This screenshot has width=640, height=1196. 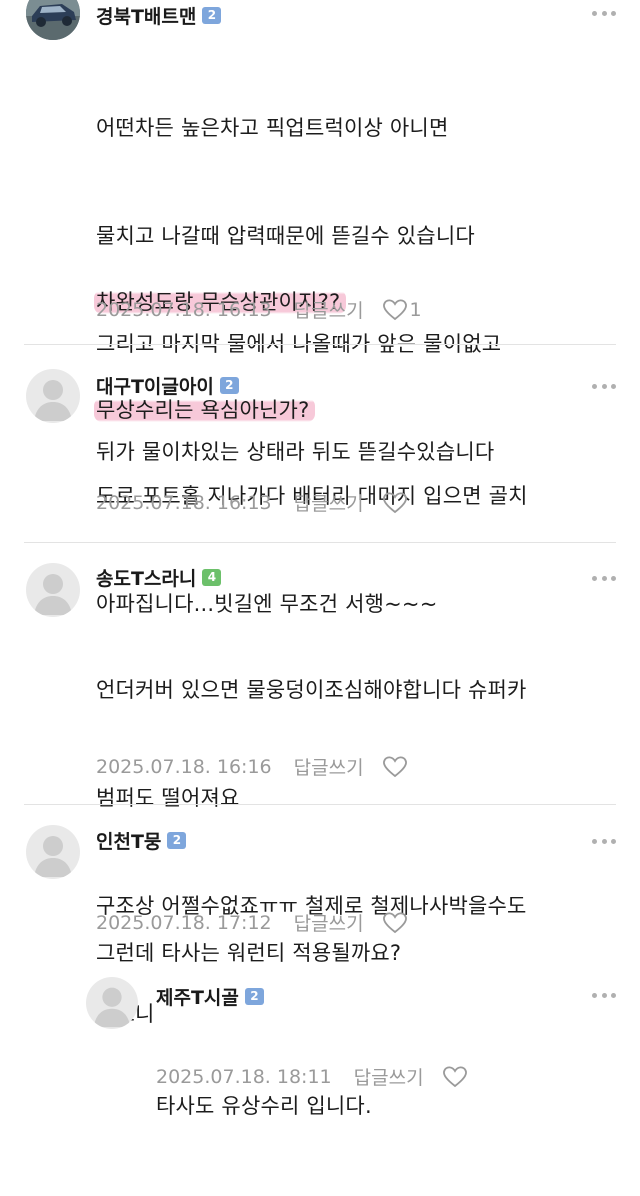 I want to click on author-name: 인천T뭉, so click(x=128, y=840).